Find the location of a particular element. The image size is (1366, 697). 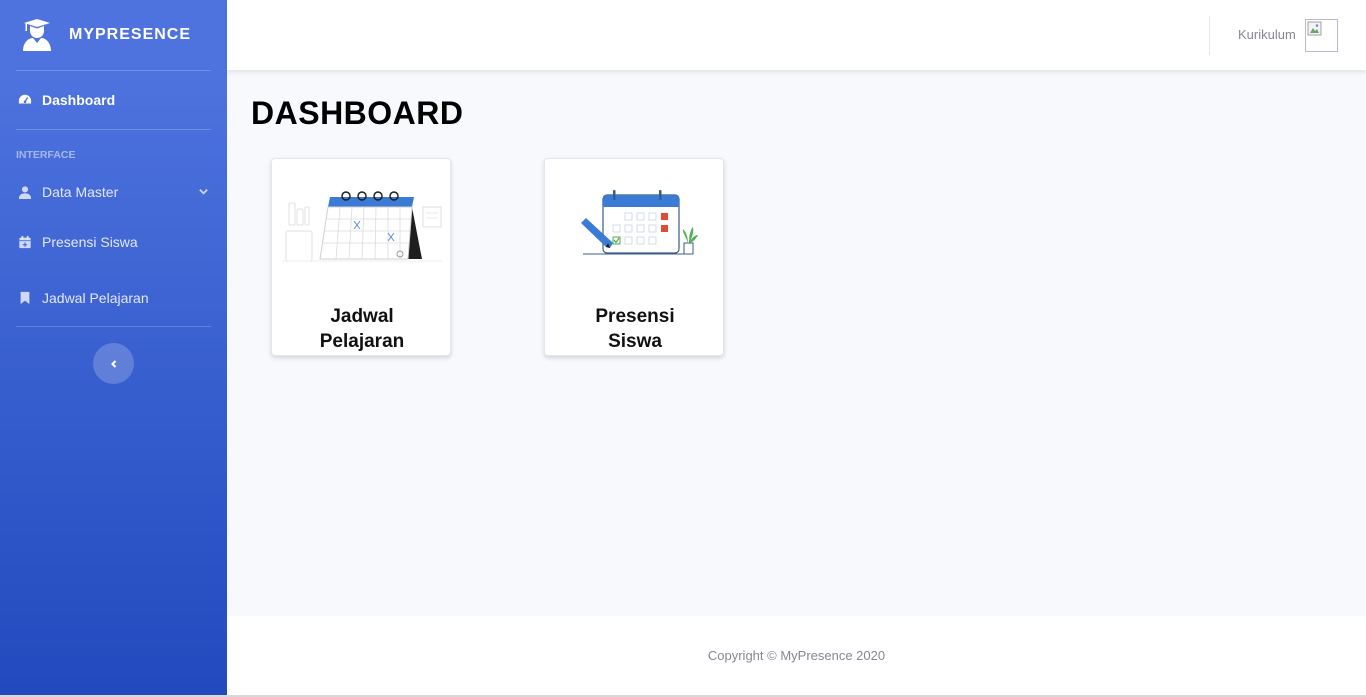

card-label: Presensi Siswa is located at coordinates (635, 329).